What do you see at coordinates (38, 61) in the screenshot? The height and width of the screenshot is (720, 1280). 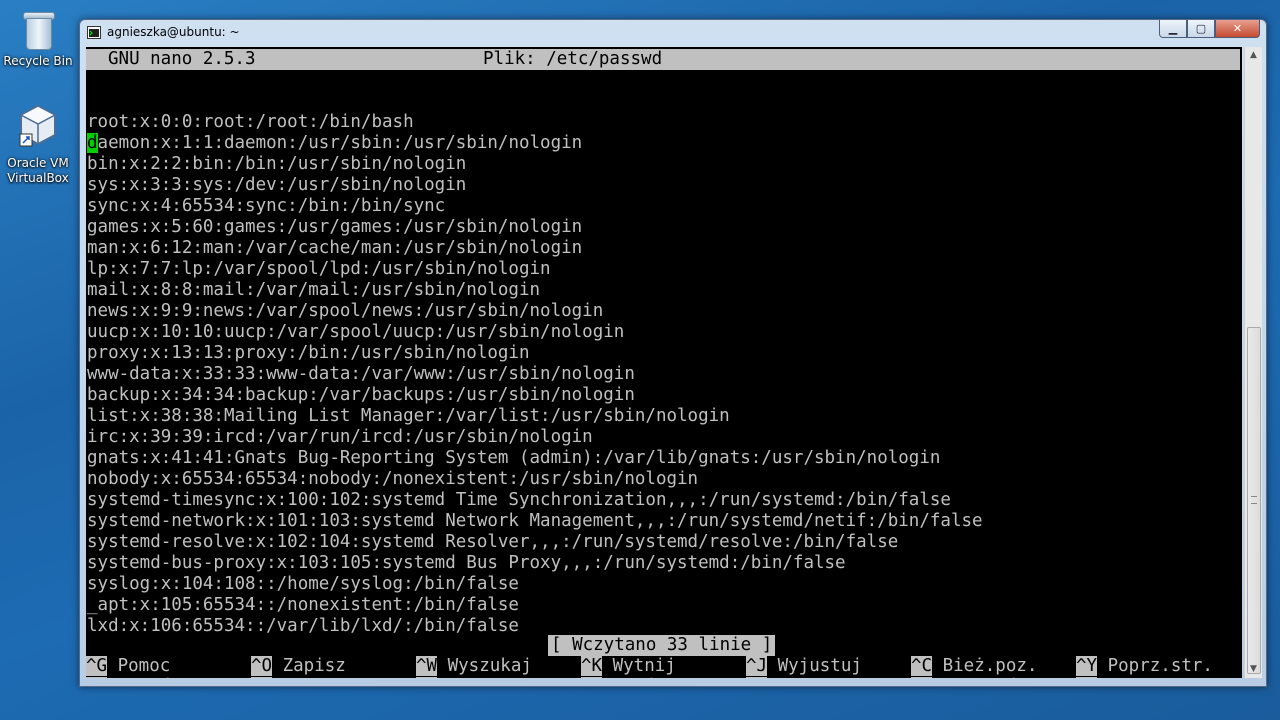 I see `recycle-bin-label: Recycle Bin` at bounding box center [38, 61].